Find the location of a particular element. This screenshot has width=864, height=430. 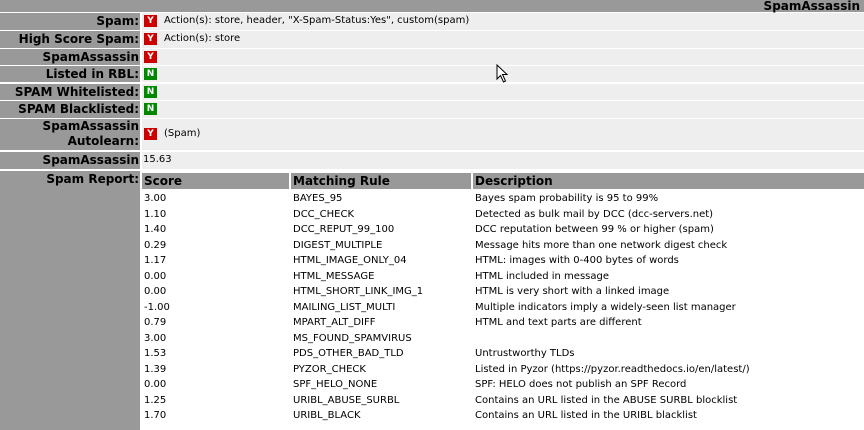

field-label-line2: Autolearn: is located at coordinates (103, 141).